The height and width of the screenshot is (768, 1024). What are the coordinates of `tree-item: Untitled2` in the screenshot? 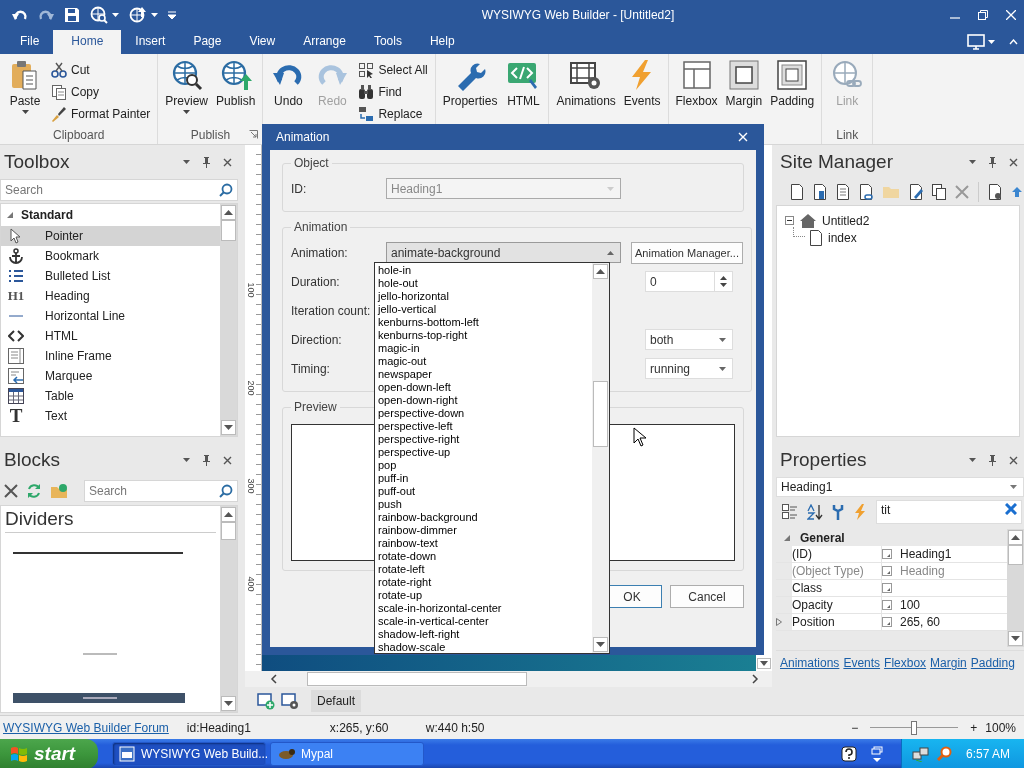 It's located at (846, 220).